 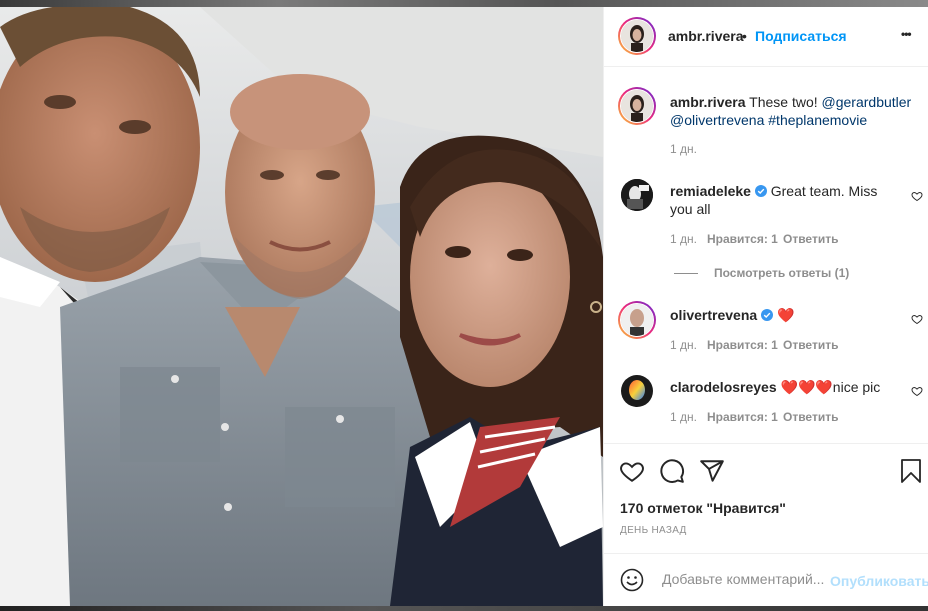 I want to click on mention-olivertrevena: @olivertrevena, so click(x=717, y=120).